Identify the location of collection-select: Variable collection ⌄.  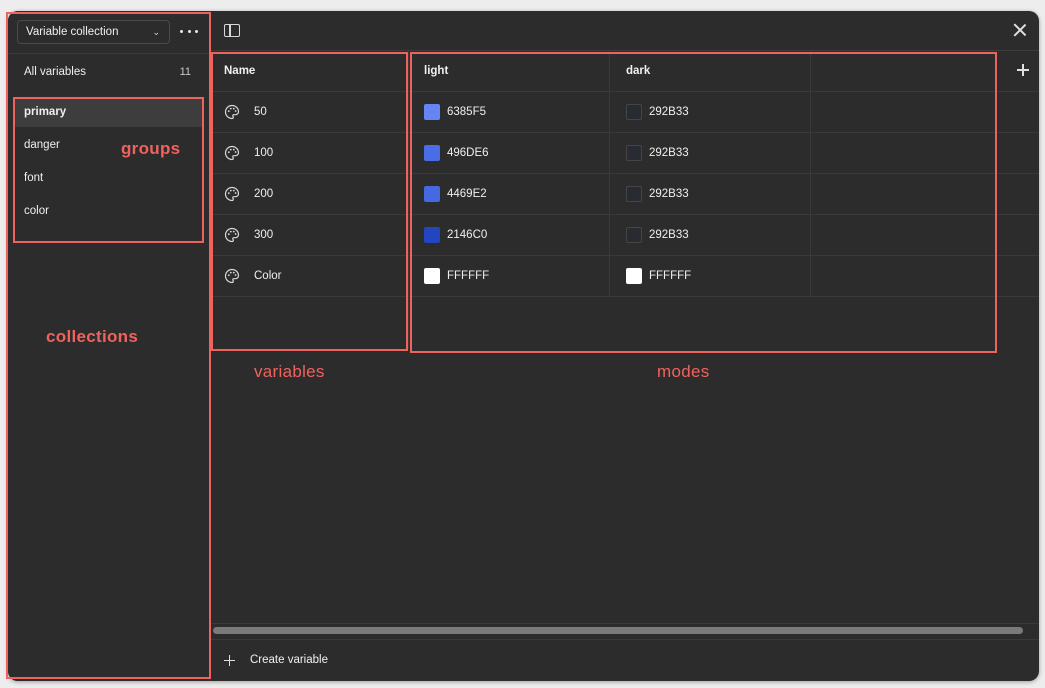
(93, 32).